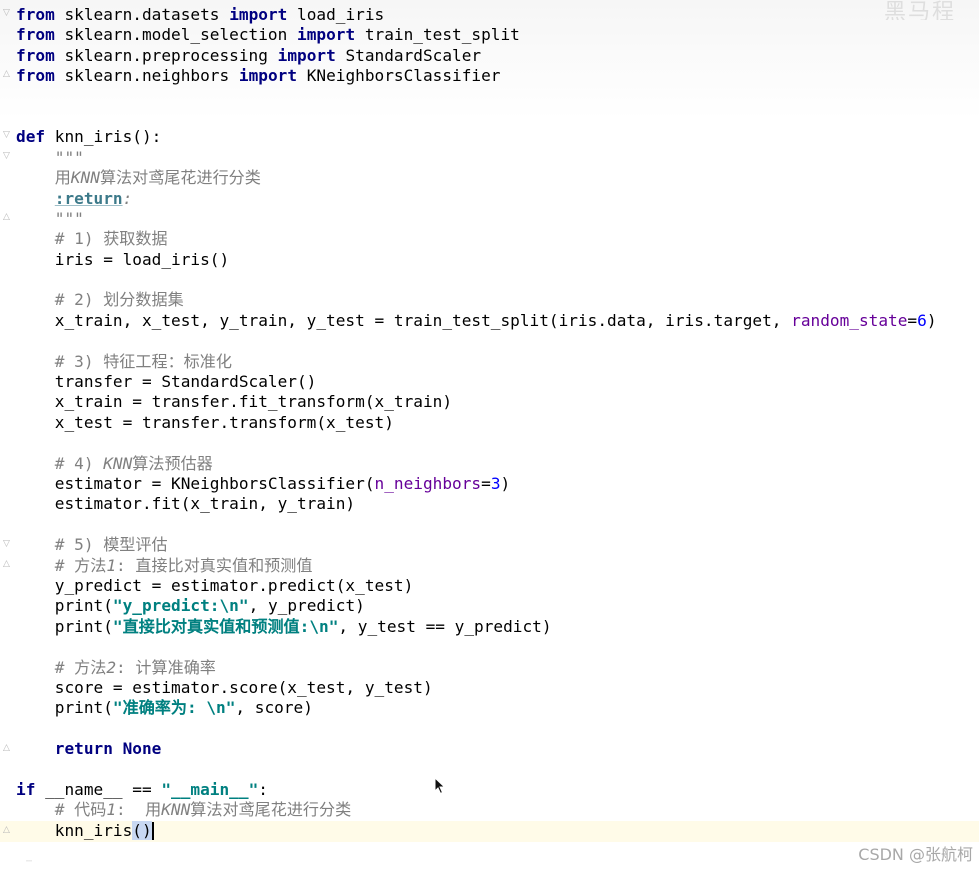 This screenshot has height=872, width=979. What do you see at coordinates (214, 565) in the screenshot?
I see `comment: : 直接比对真实值和预测值` at bounding box center [214, 565].